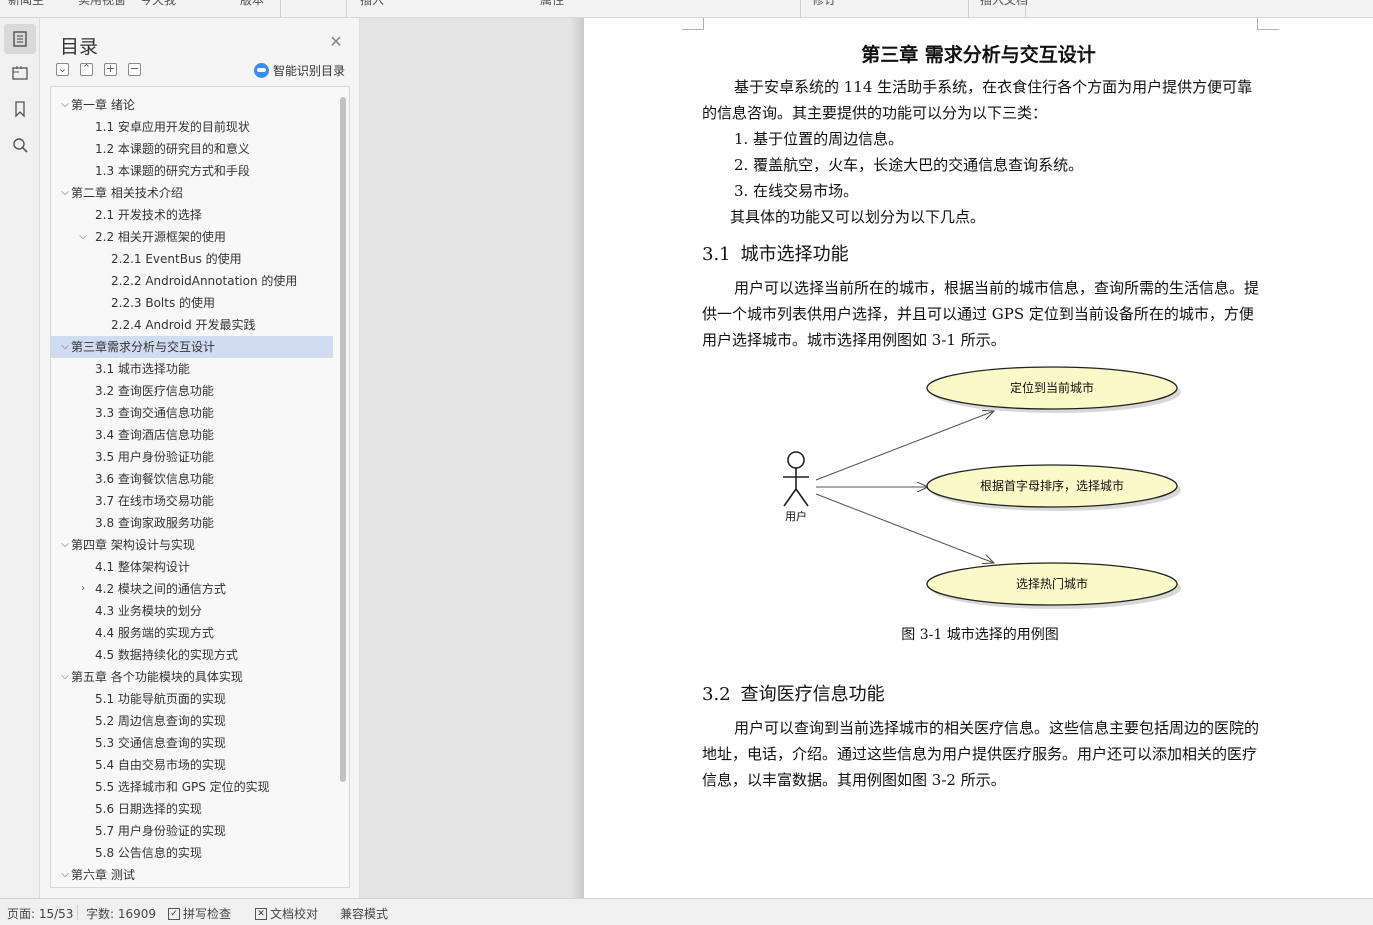  What do you see at coordinates (192, 875) in the screenshot?
I see `toc-item: ⌵ 第六章 测试` at bounding box center [192, 875].